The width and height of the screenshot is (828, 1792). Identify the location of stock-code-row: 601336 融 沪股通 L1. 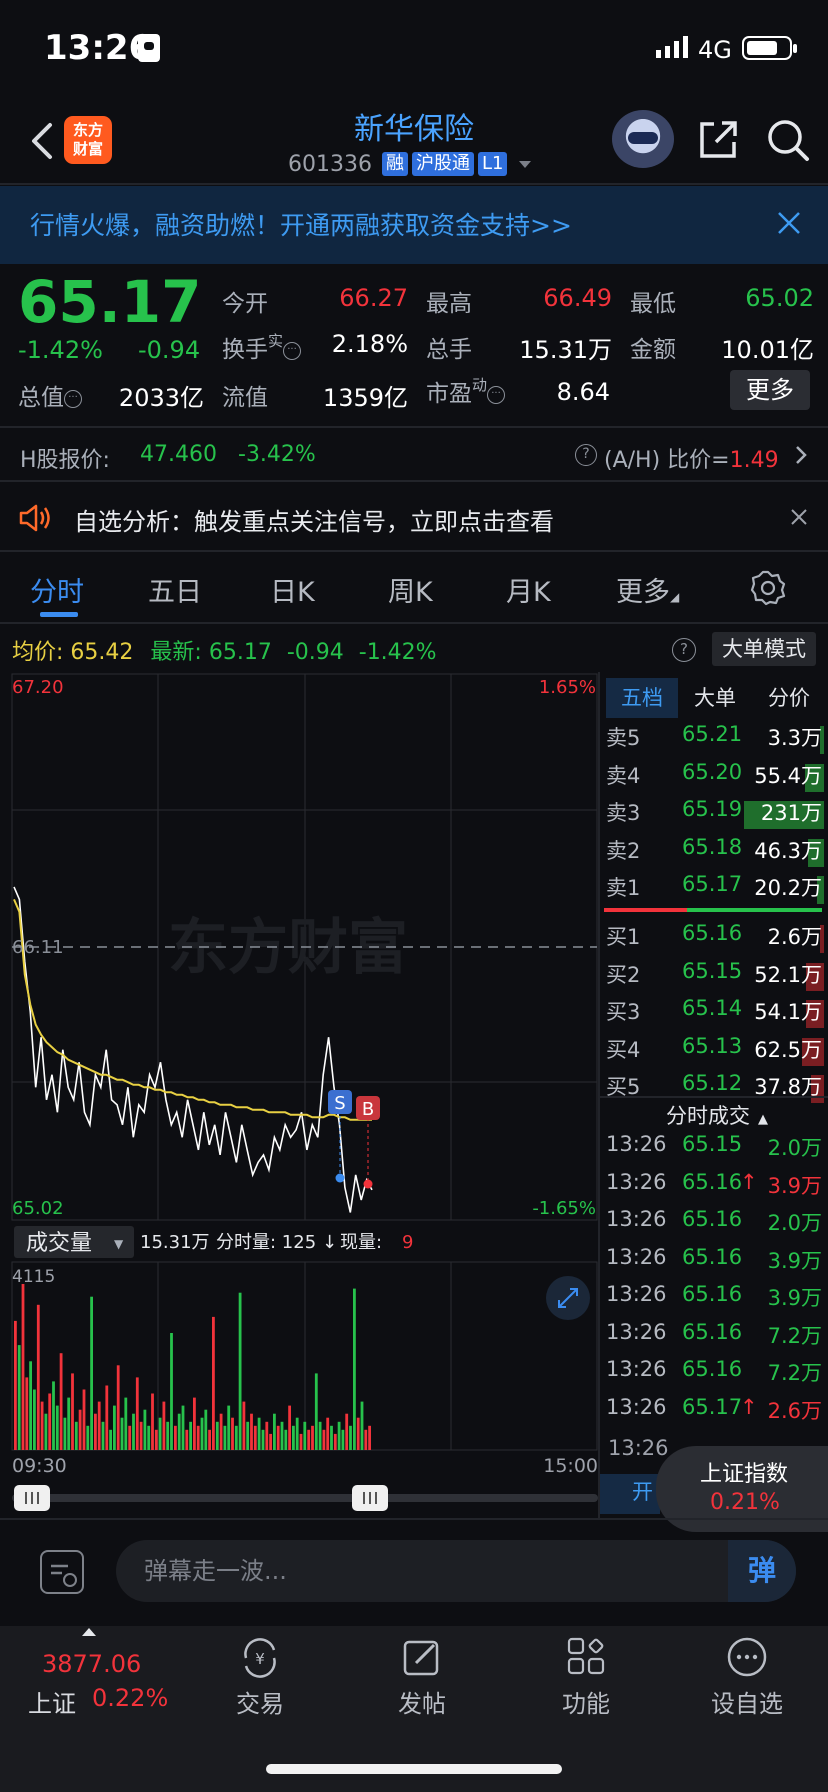
(410, 164).